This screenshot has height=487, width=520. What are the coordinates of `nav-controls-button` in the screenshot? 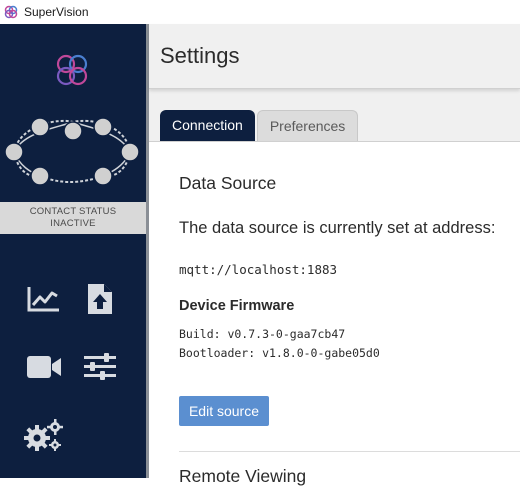 It's located at (100, 367).